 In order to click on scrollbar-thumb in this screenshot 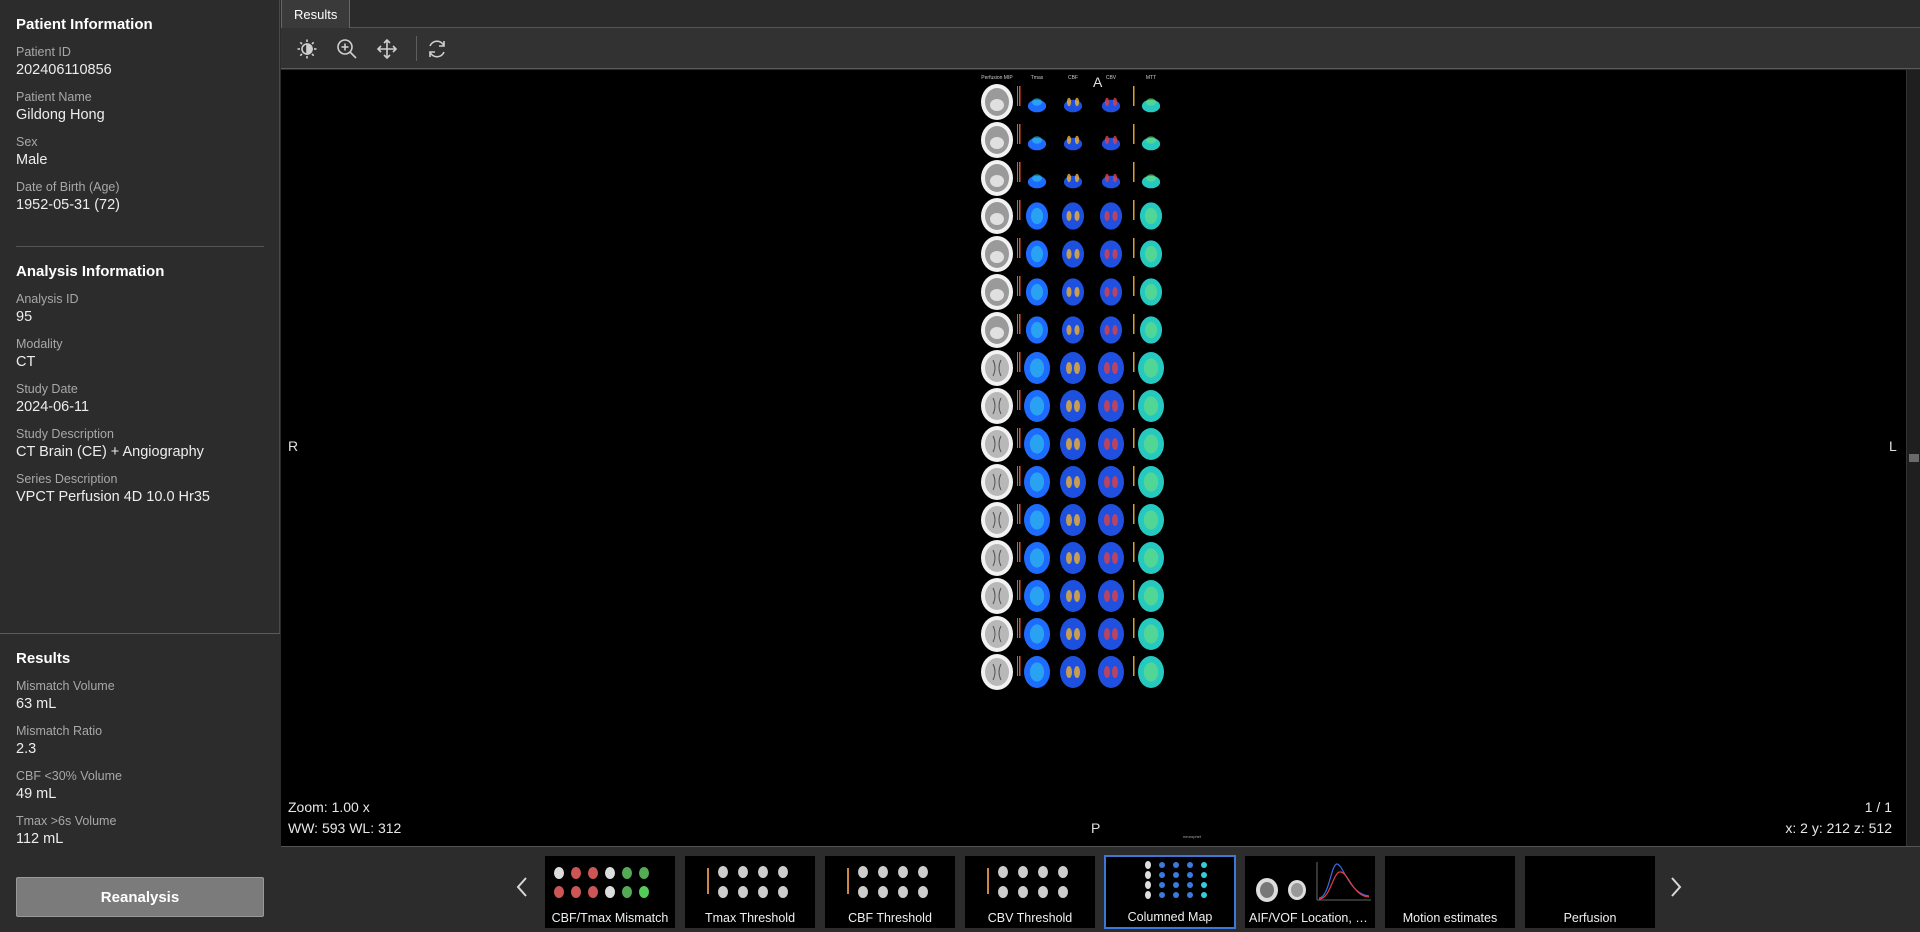, I will do `click(1914, 458)`.